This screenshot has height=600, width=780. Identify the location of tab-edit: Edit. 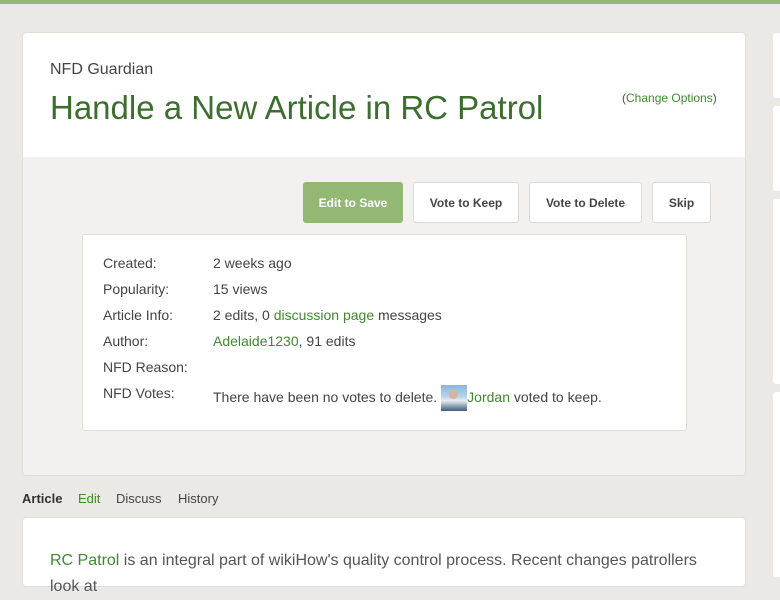
(89, 498).